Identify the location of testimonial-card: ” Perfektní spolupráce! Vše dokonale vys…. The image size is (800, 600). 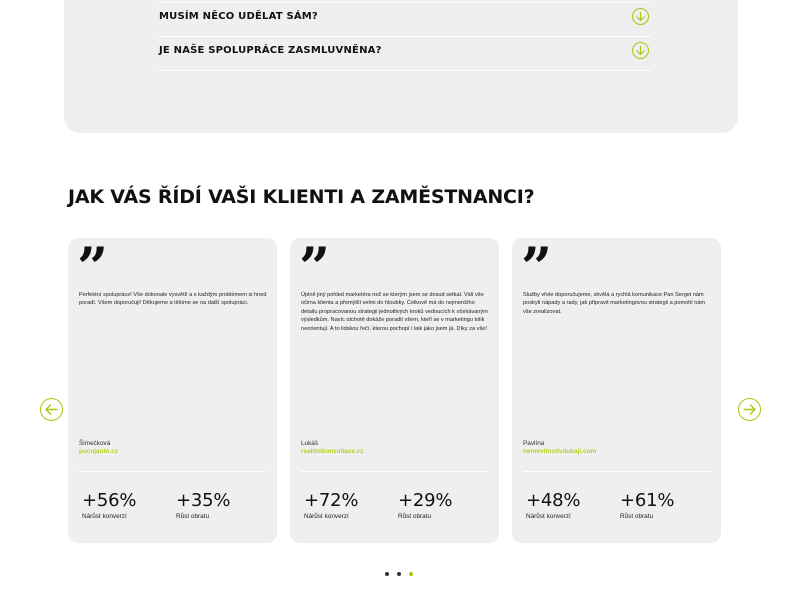
(172, 390).